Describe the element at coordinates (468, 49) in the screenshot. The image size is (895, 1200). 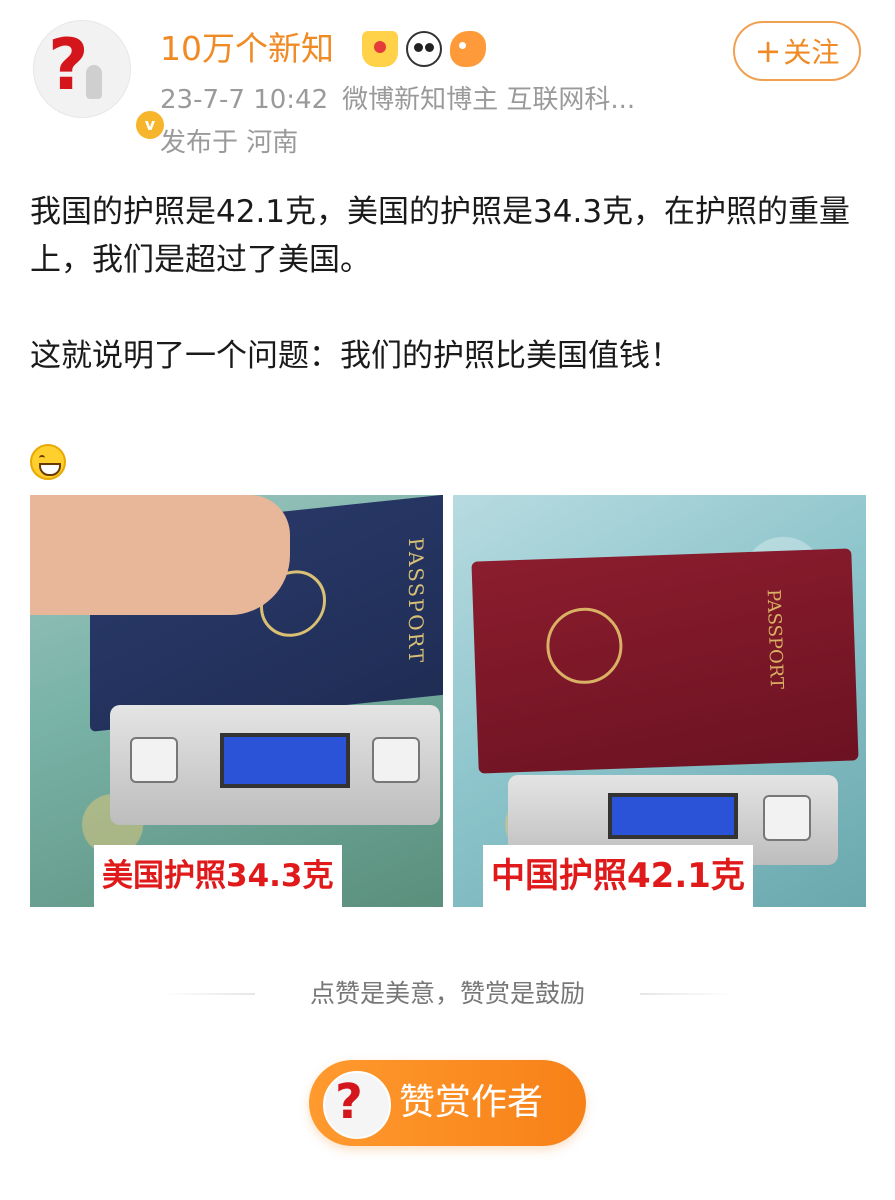
I see `fish-icon` at that location.